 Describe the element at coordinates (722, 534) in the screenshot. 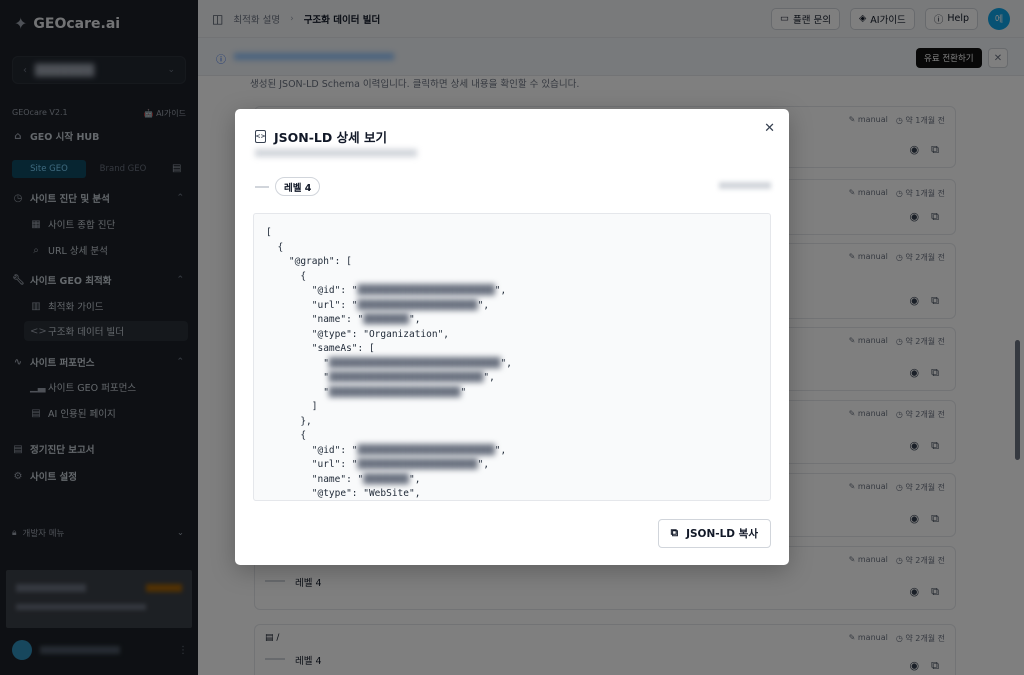

I see `copy-jsonld-label: JSON-LD 복사` at that location.